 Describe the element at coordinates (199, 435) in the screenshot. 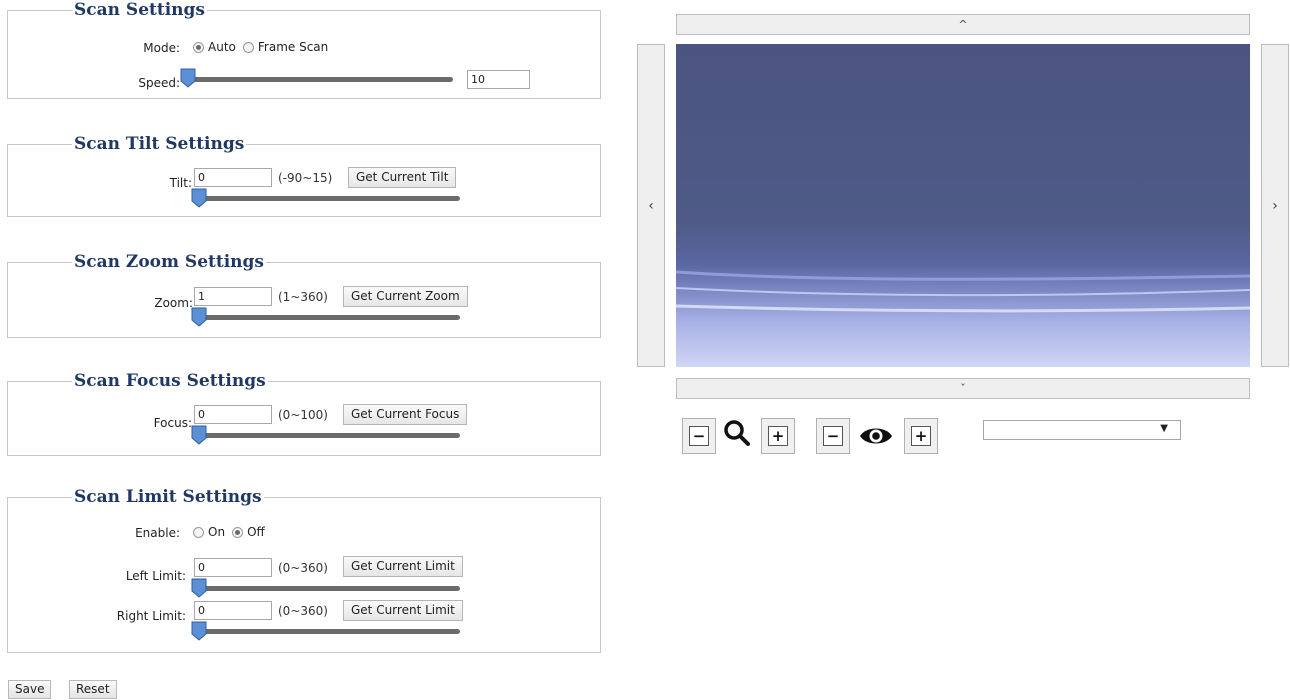

I see `focus-slider-thumb` at that location.